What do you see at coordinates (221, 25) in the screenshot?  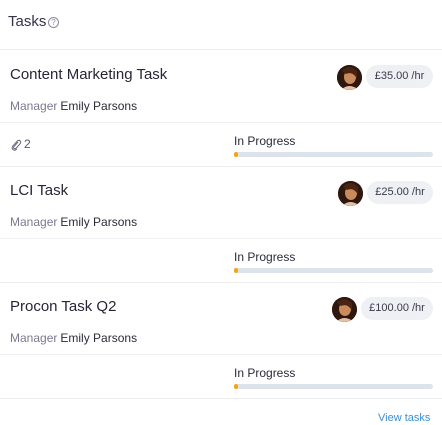 I see `tasks-header: Tasks ?` at bounding box center [221, 25].